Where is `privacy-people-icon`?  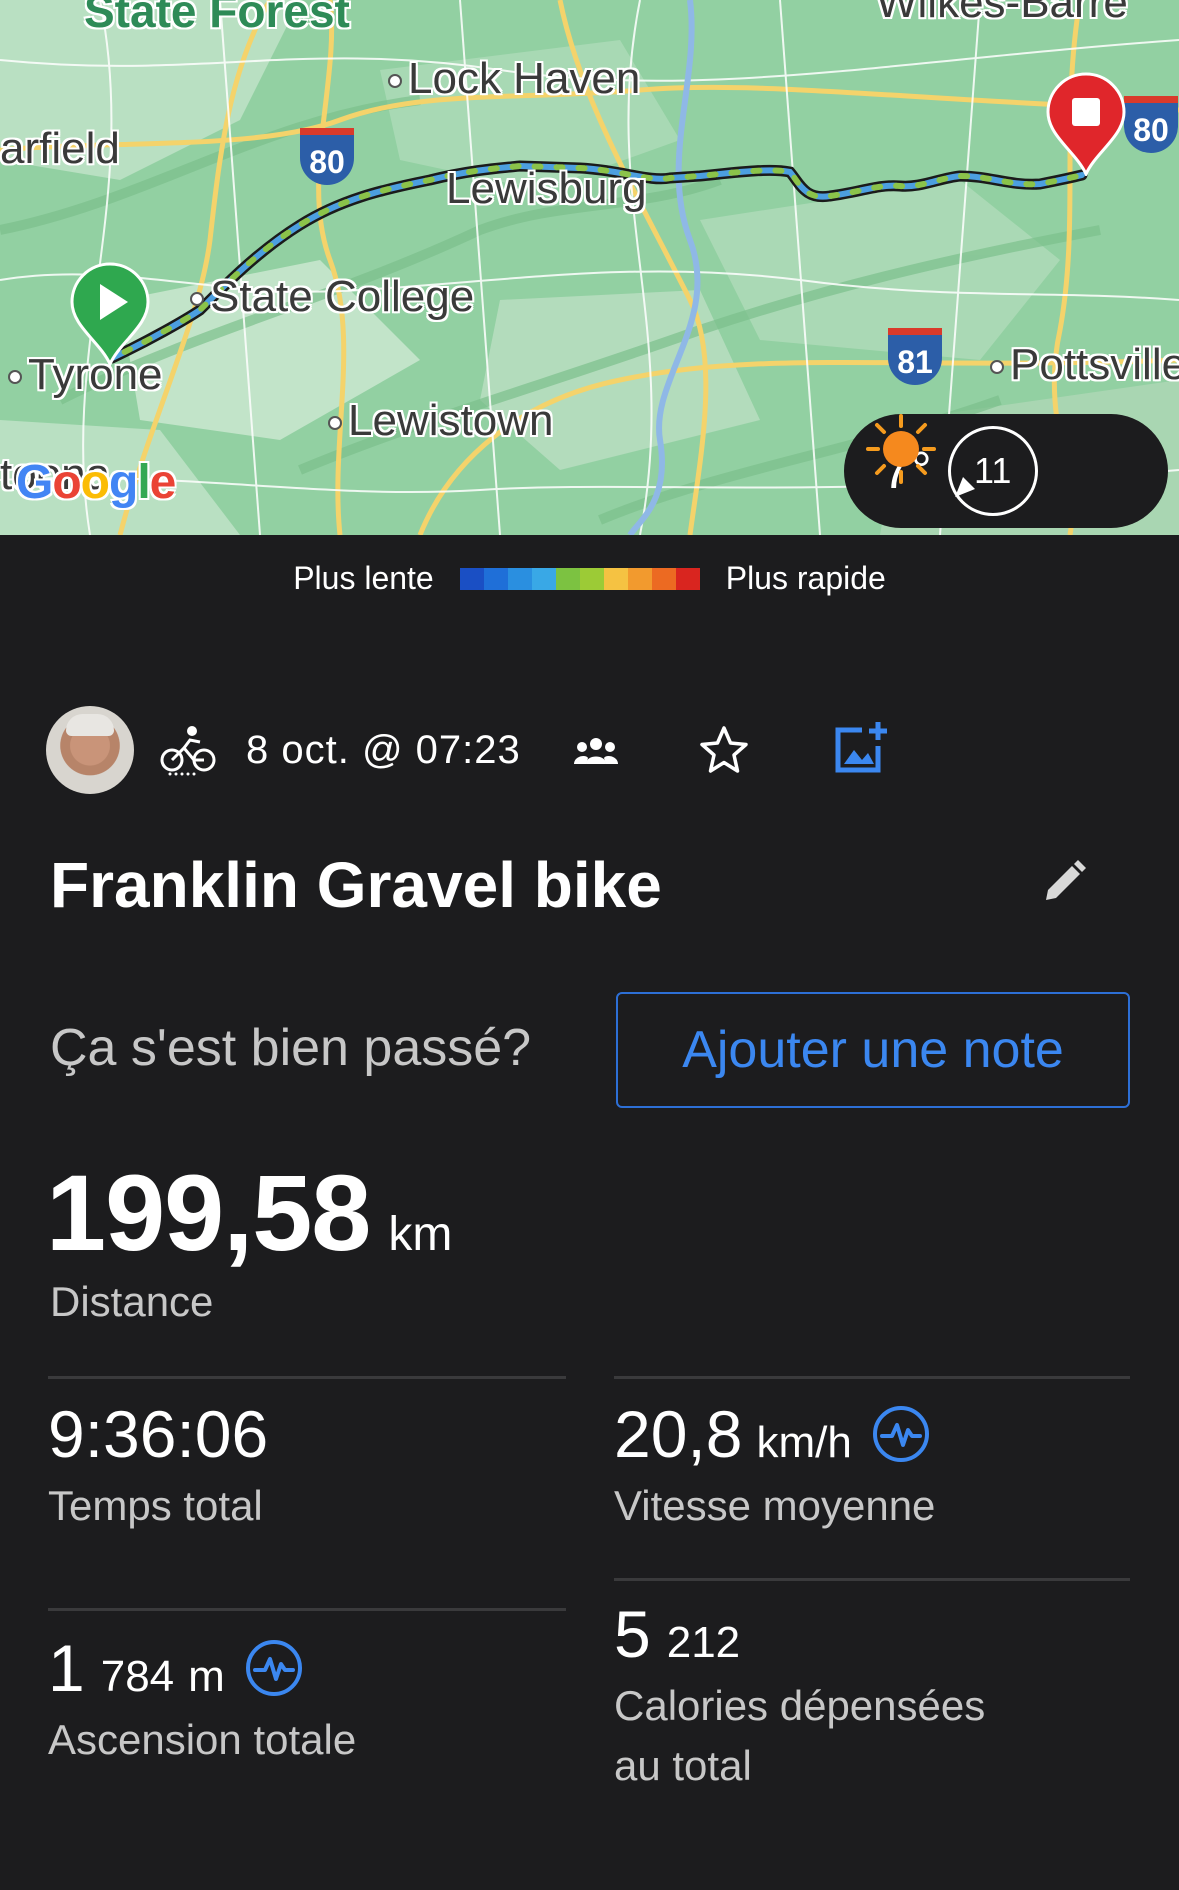 privacy-people-icon is located at coordinates (596, 752).